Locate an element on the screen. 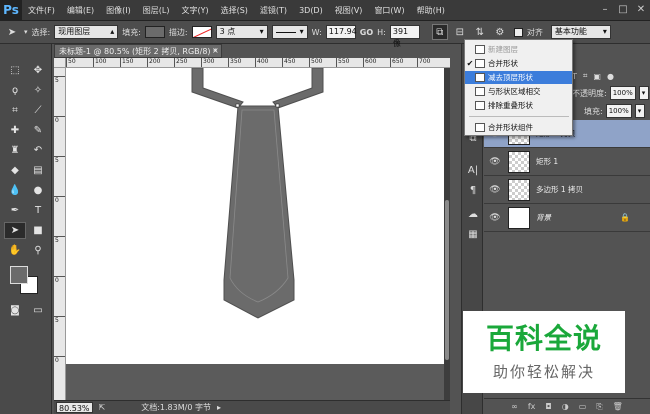  move-tool-icon: ✥ is located at coordinates (38, 70).